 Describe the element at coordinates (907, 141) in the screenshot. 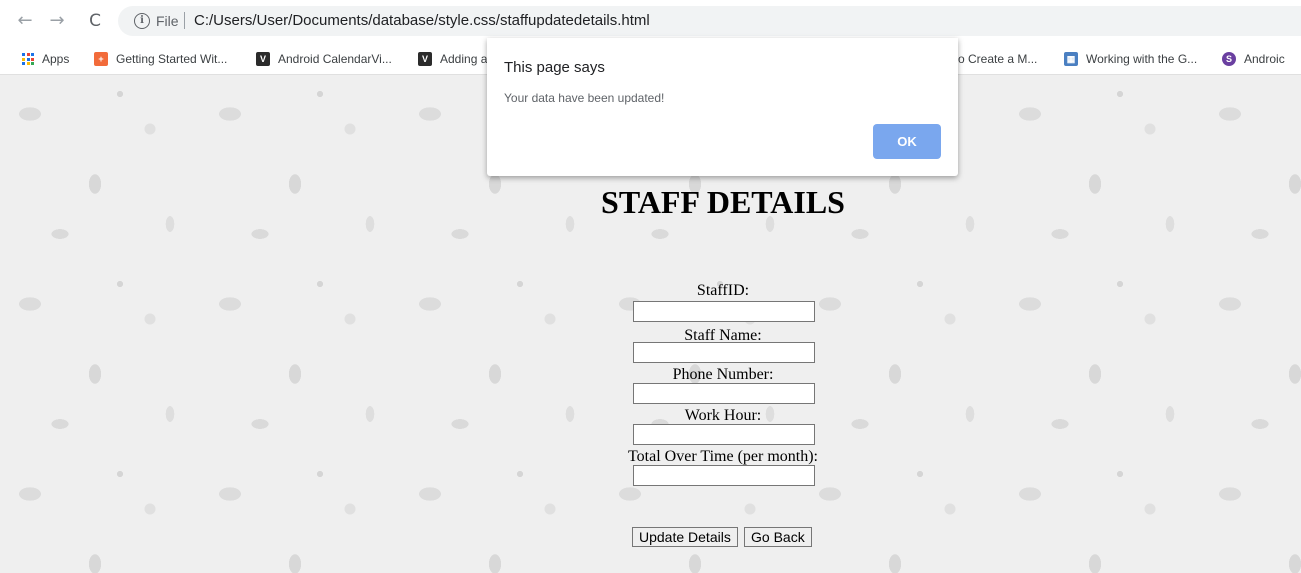

I see `ok-button: OK` at that location.